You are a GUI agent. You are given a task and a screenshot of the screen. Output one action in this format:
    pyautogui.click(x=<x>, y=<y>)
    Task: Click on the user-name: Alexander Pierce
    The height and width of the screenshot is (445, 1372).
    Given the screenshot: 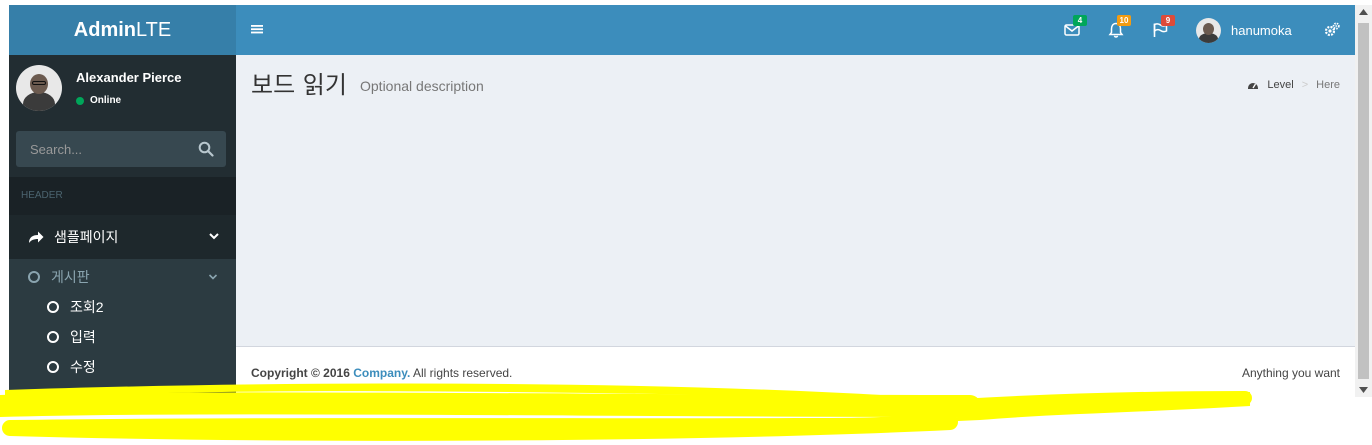 What is the action you would take?
    pyautogui.click(x=129, y=77)
    